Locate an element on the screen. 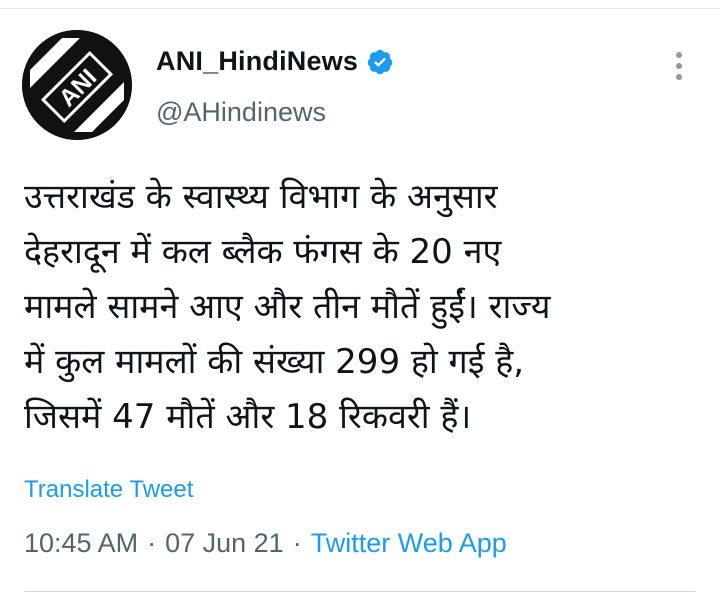  tweet-text-line: में कुल मामलों की संख्या 299 हो गई है, is located at coordinates (274, 362).